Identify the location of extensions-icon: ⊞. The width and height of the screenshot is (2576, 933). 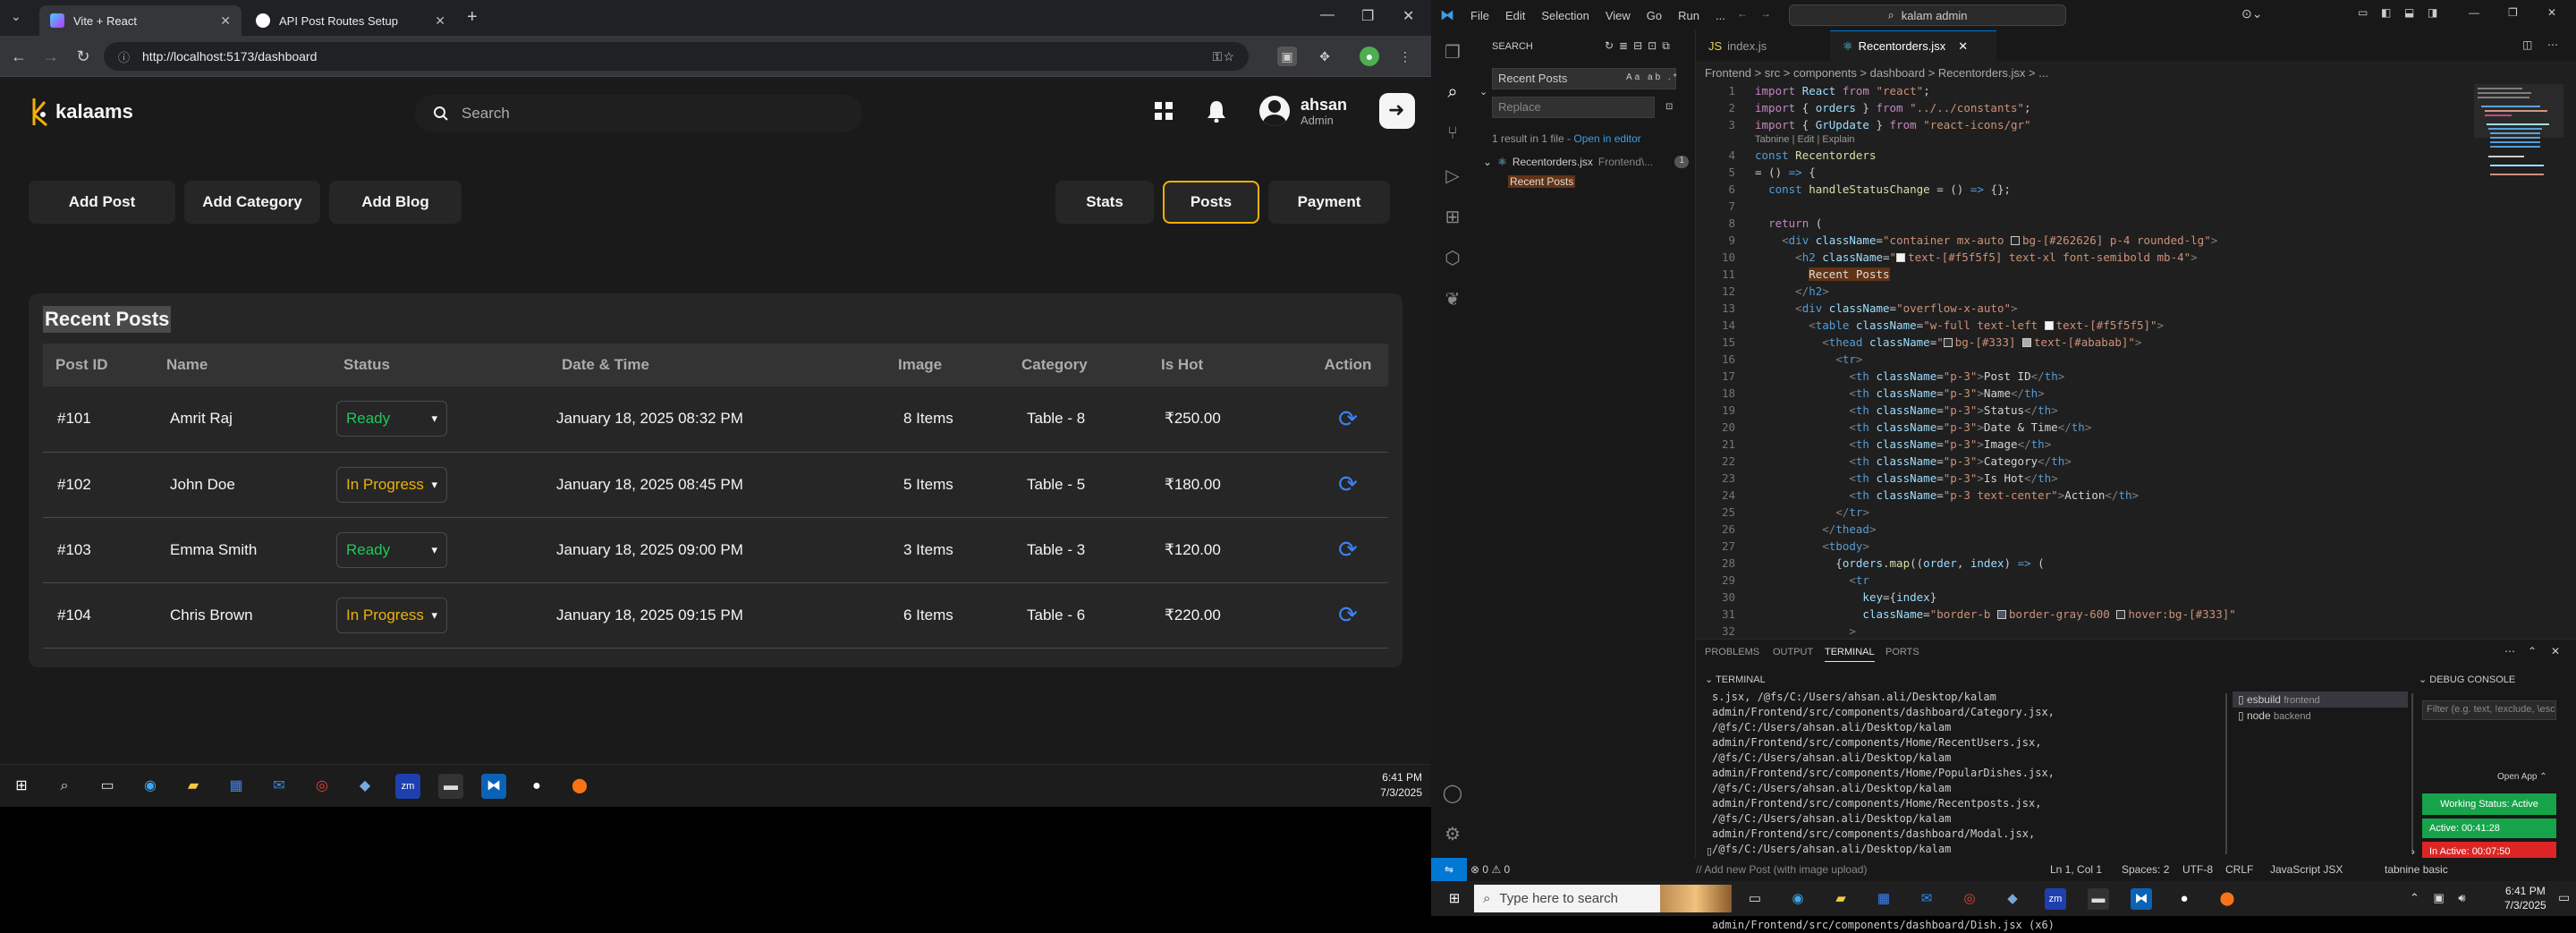
(1452, 216).